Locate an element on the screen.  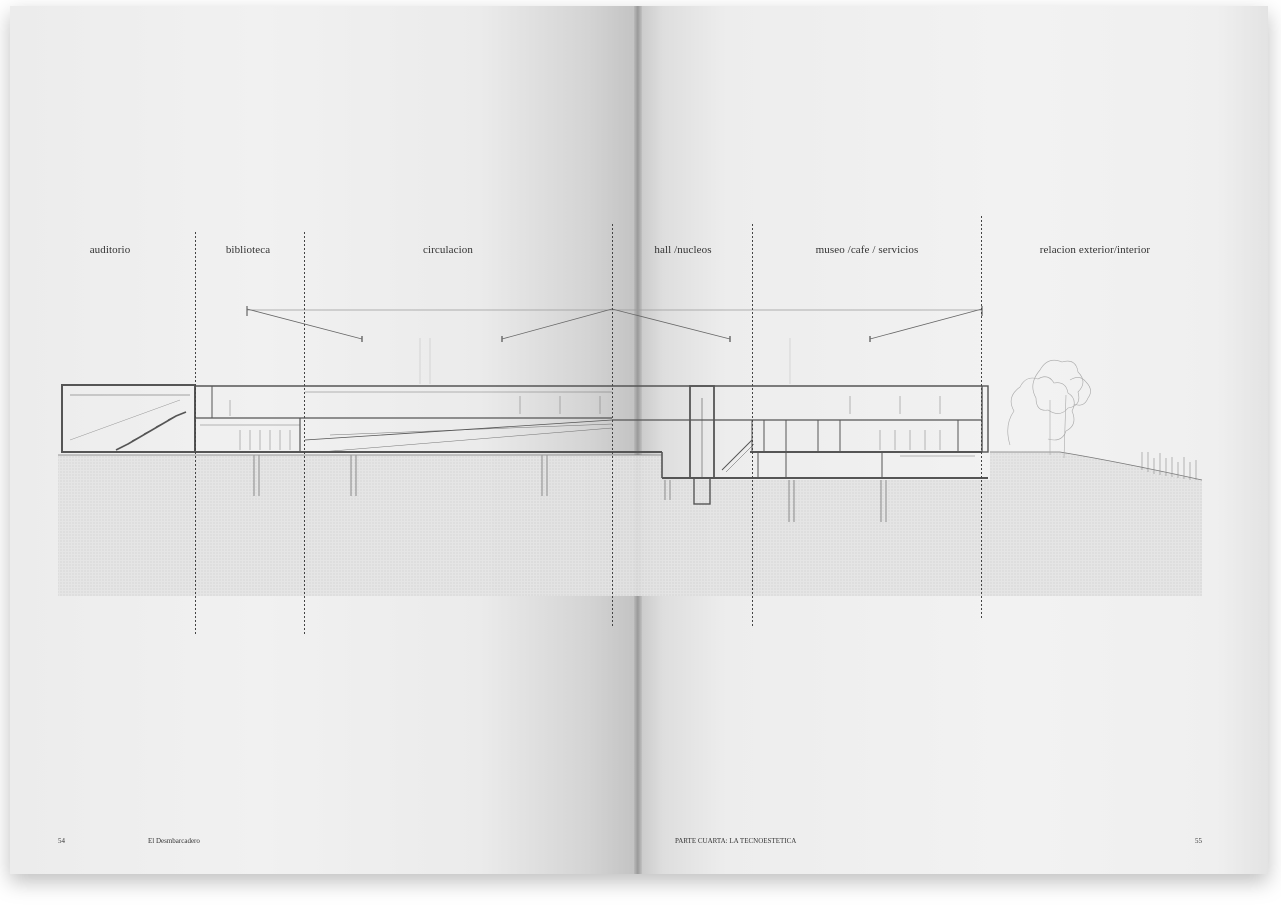
zone-label-museo: museo /cafe / servicios is located at coordinates (867, 250).